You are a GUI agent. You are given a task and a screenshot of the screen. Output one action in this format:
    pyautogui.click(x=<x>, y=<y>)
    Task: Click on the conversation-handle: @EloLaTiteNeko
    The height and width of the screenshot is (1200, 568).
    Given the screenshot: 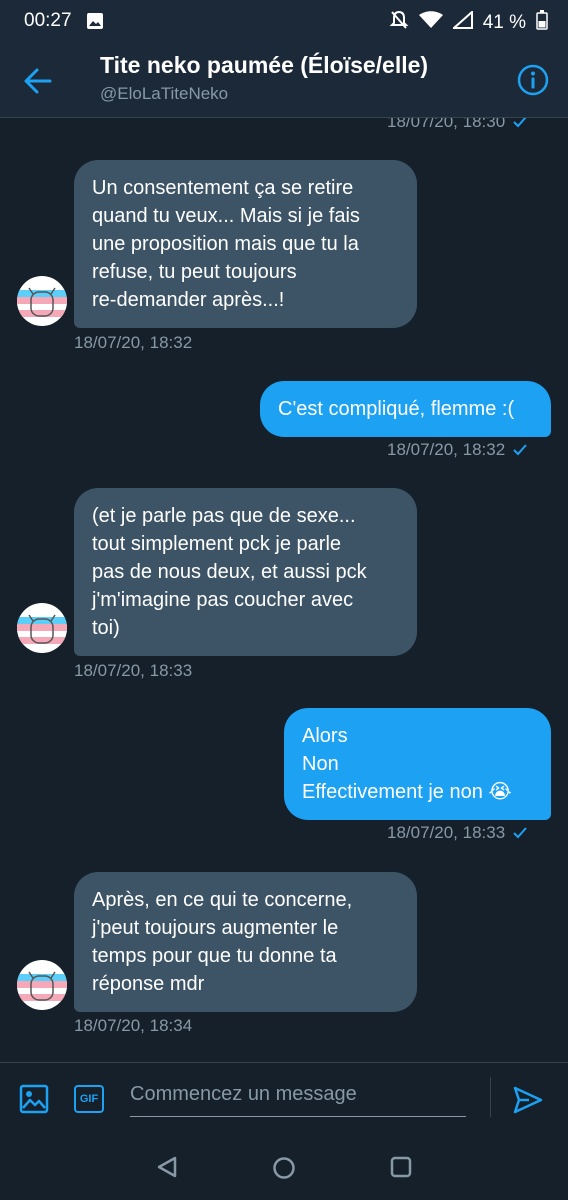 What is the action you would take?
    pyautogui.click(x=164, y=93)
    